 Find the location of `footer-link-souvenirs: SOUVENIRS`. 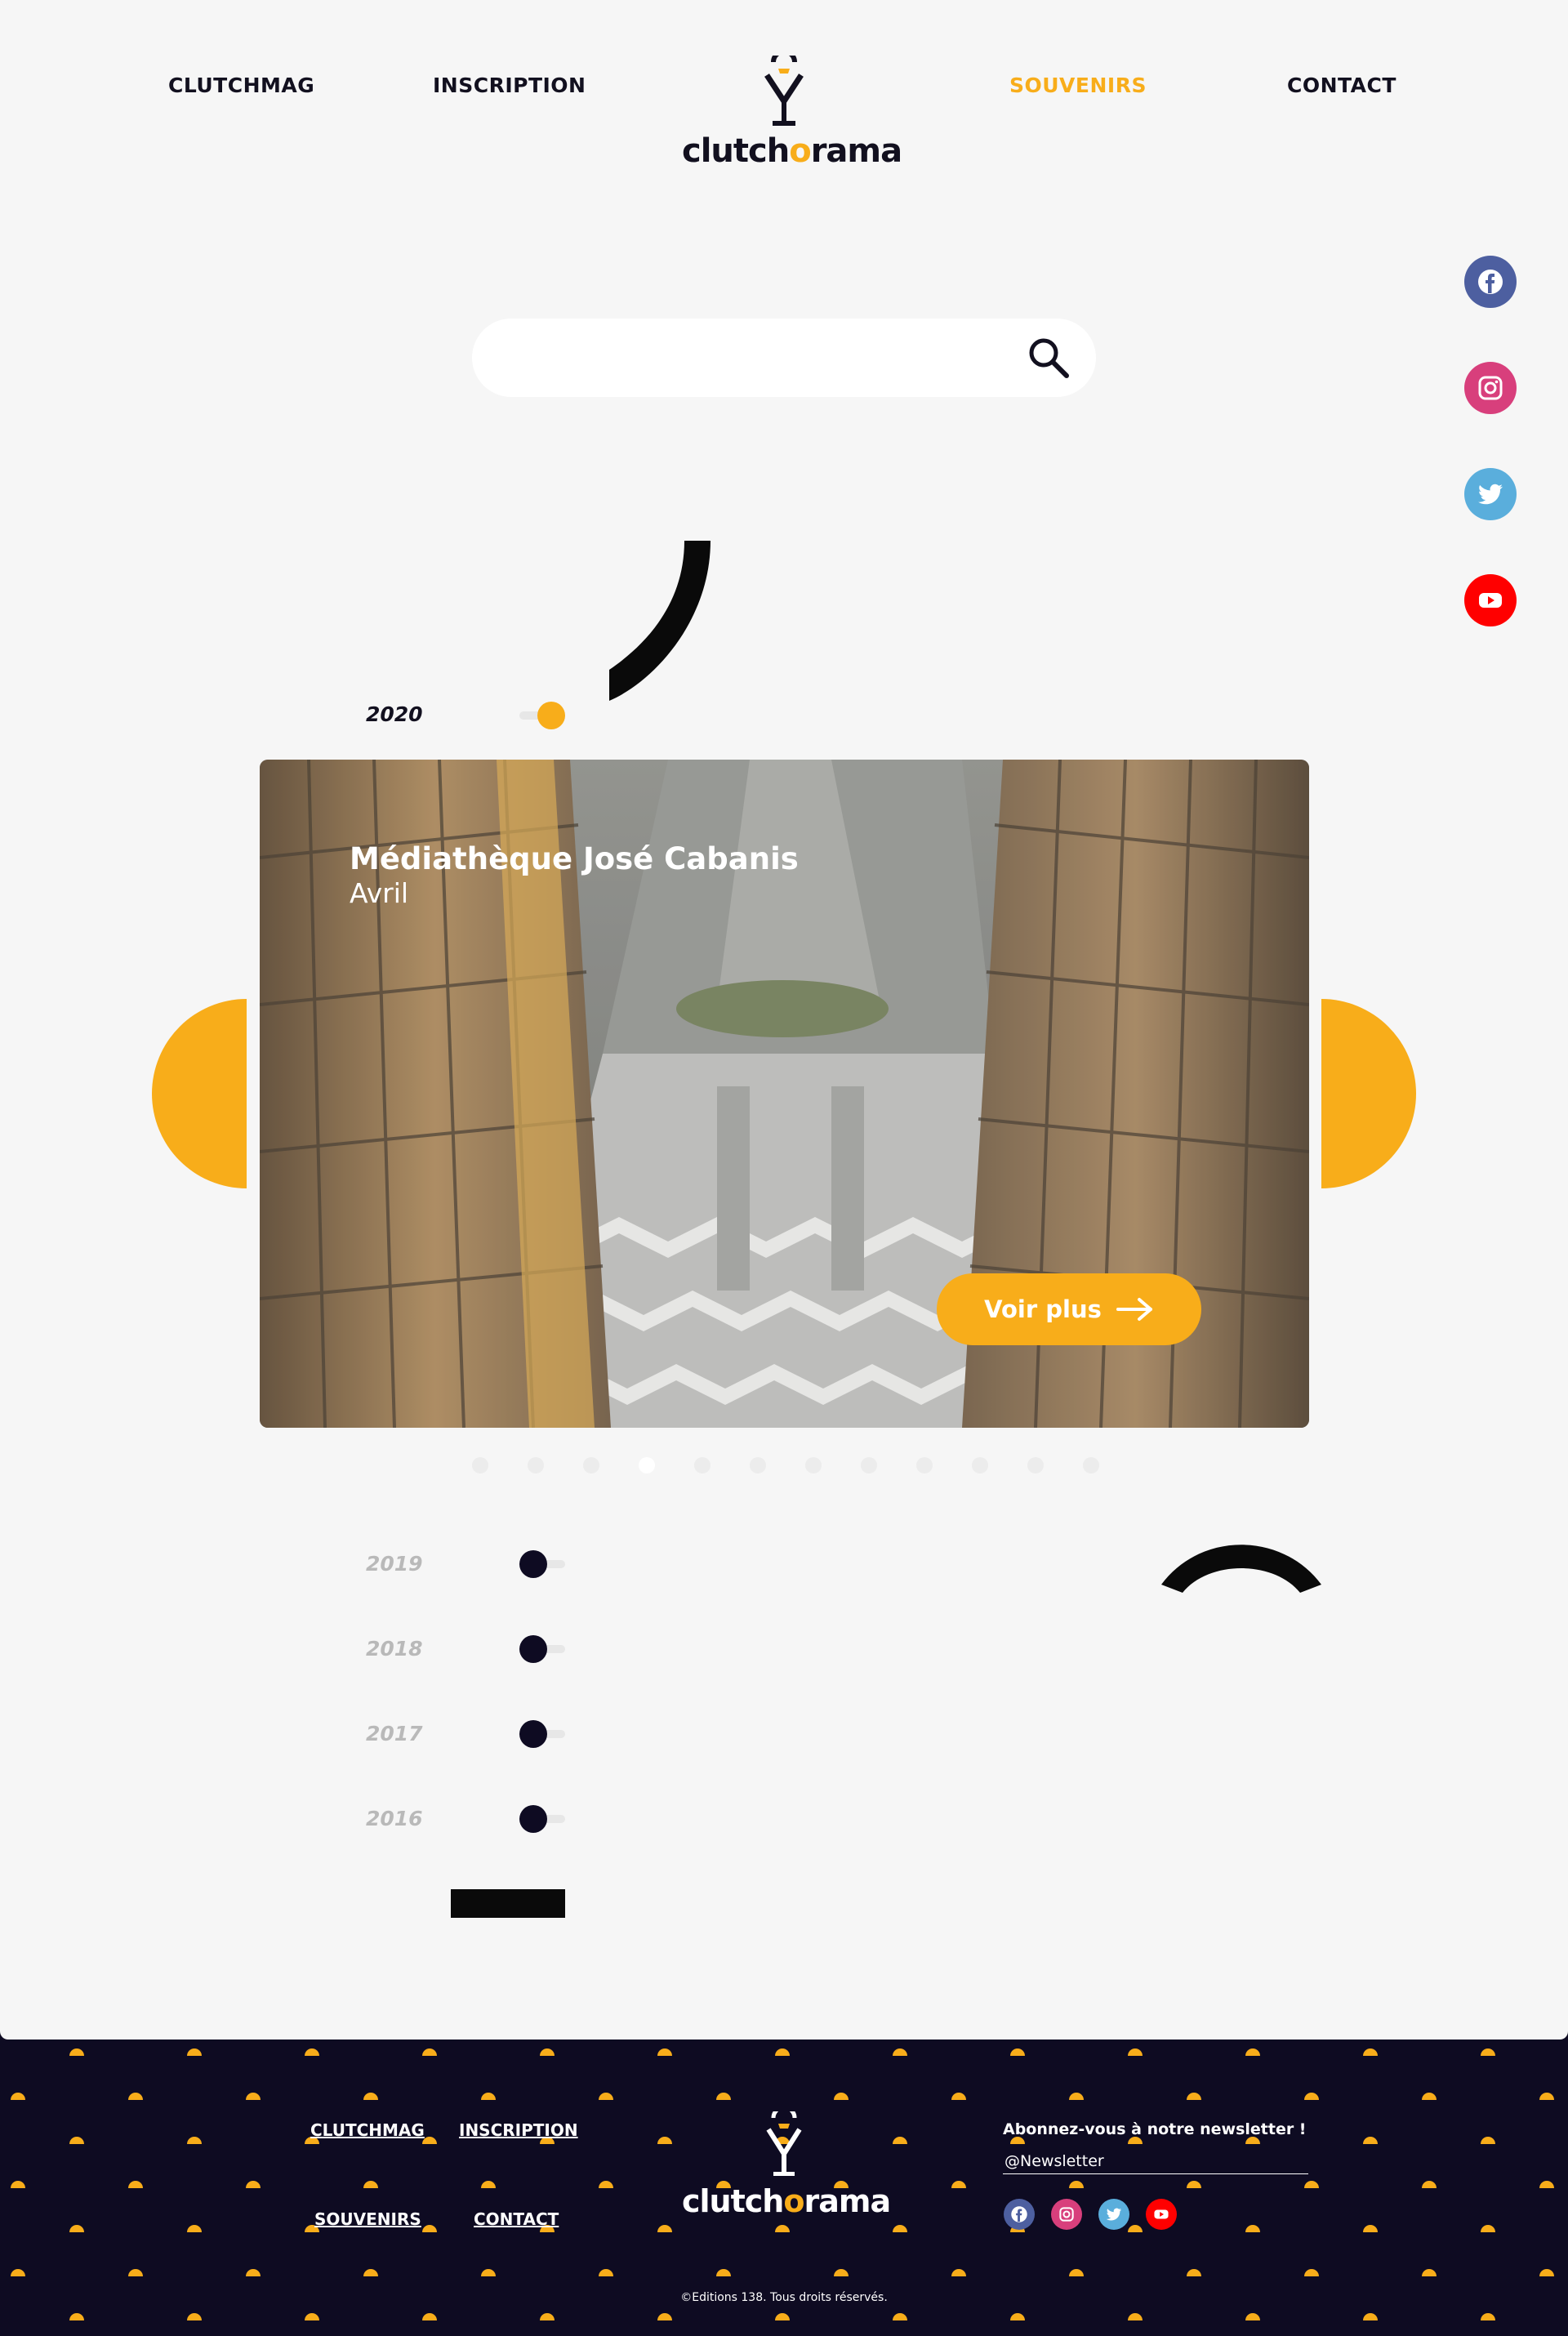

footer-link-souvenirs: SOUVENIRS is located at coordinates (367, 2219).